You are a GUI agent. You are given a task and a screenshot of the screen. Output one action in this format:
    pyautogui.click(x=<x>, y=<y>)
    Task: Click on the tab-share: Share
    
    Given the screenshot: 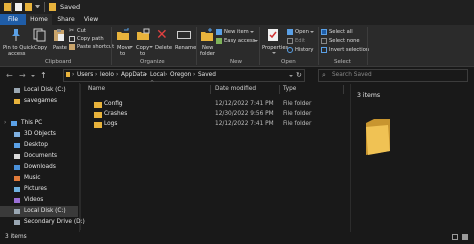 What is the action you would take?
    pyautogui.click(x=66, y=19)
    